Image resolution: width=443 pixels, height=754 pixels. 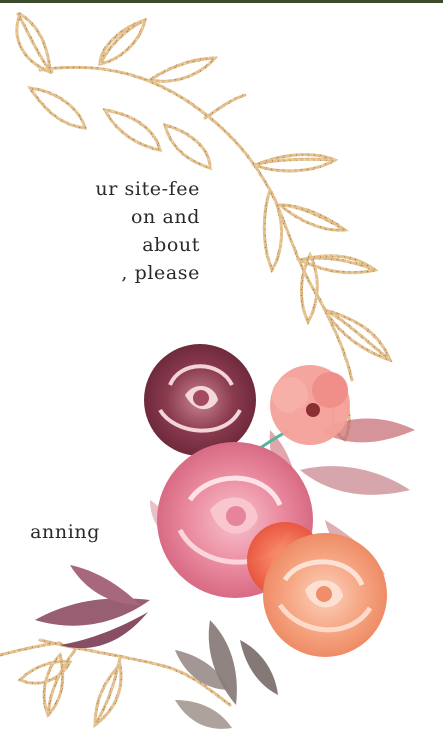 What do you see at coordinates (325, 595) in the screenshot?
I see `peach-rose` at bounding box center [325, 595].